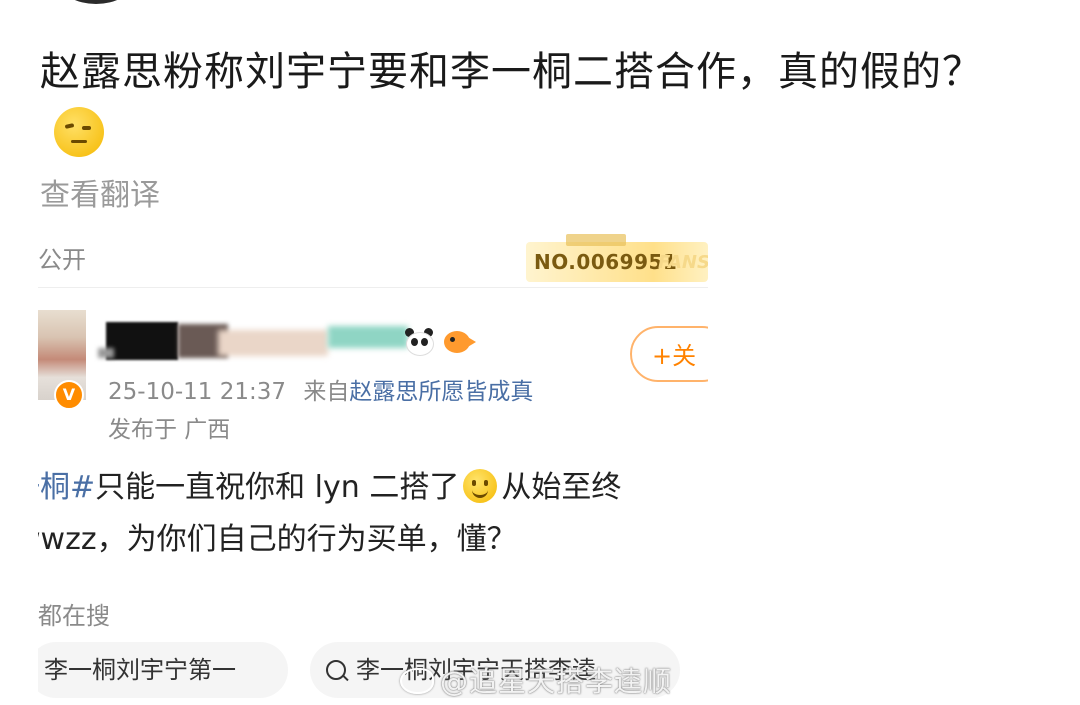  What do you see at coordinates (561, 487) in the screenshot?
I see `post-text-2: 从始至终` at bounding box center [561, 487].